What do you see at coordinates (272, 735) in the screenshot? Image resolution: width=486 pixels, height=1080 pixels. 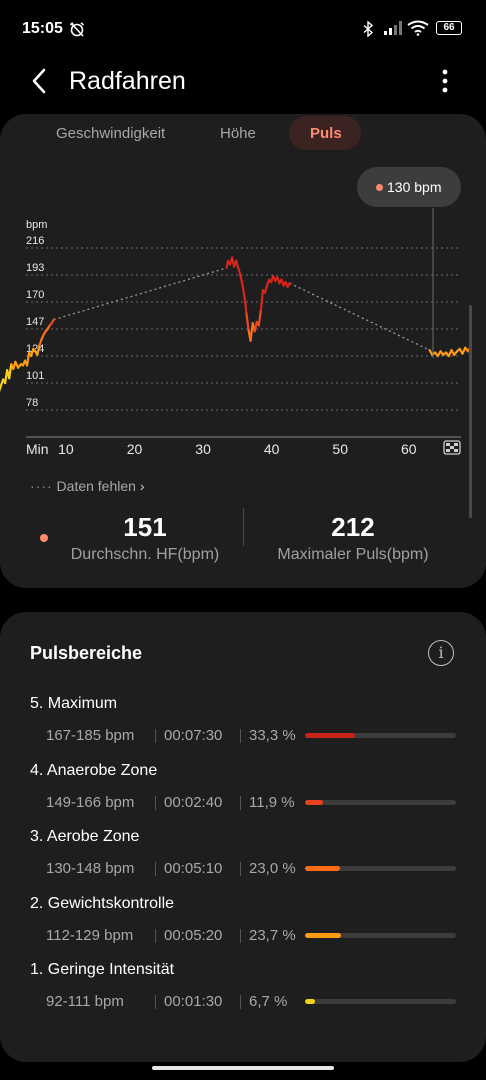 I see `zone-percent: 33,3 %` at bounding box center [272, 735].